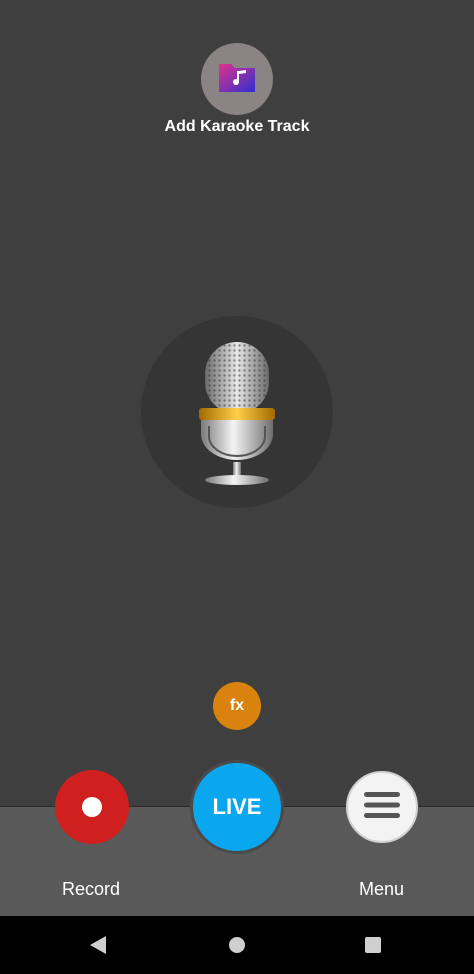  What do you see at coordinates (237, 126) in the screenshot?
I see `add-karaoke-track-label: Add Karaoke Track` at bounding box center [237, 126].